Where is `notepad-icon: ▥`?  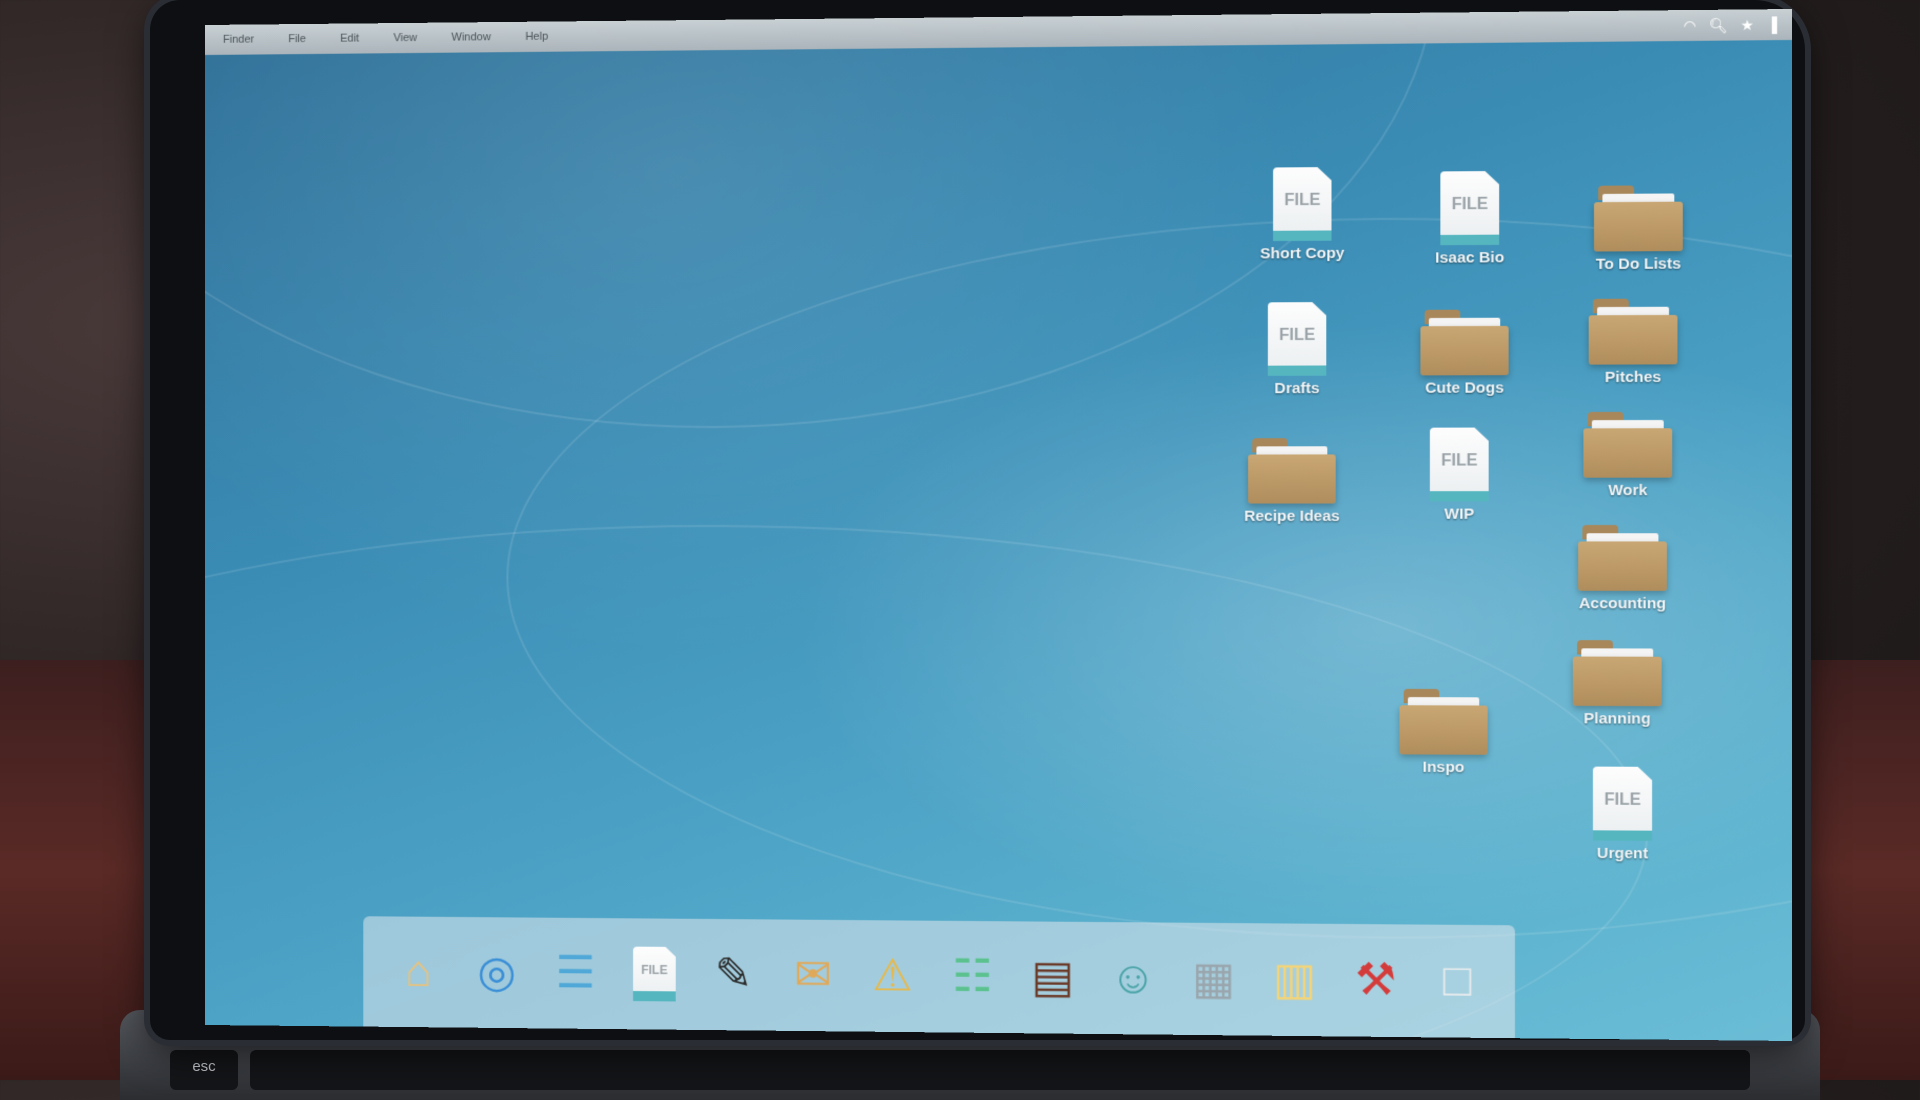 notepad-icon: ▥ is located at coordinates (1294, 980).